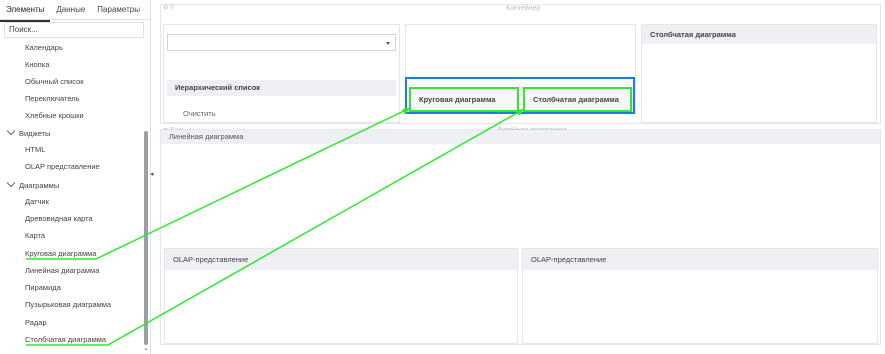 The height and width of the screenshot is (354, 885). Describe the element at coordinates (44, 47) in the screenshot. I see `sidebar-item-calendar: Календарь` at that location.